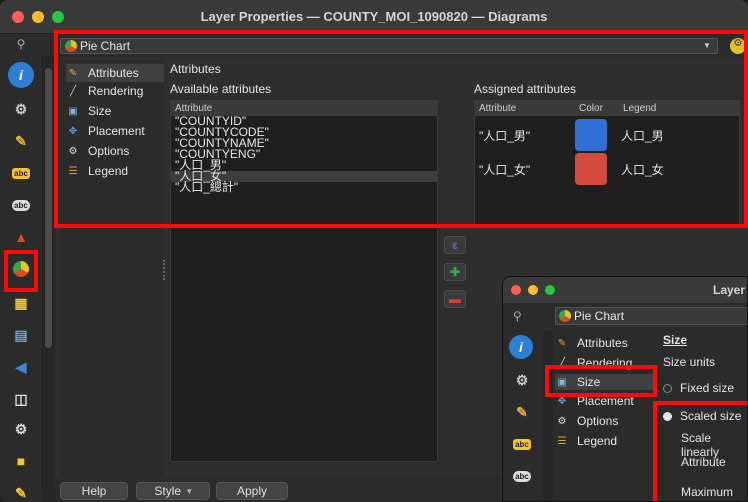 The width and height of the screenshot is (748, 502). I want to click on rendering-tools-icon: ✎, so click(21, 491).